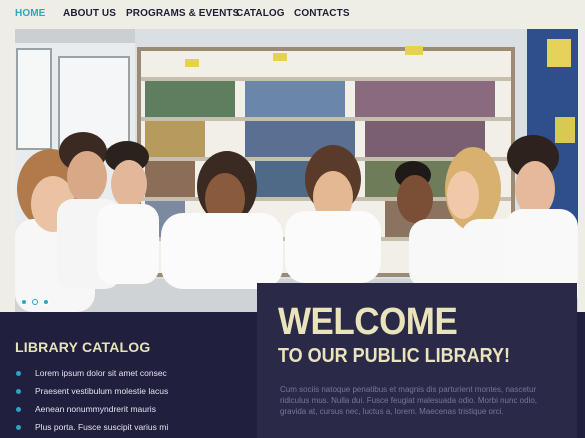  What do you see at coordinates (394, 356) in the screenshot?
I see `welcome-subtitle: TO OUR PUBLIC LIBRARY!` at bounding box center [394, 356].